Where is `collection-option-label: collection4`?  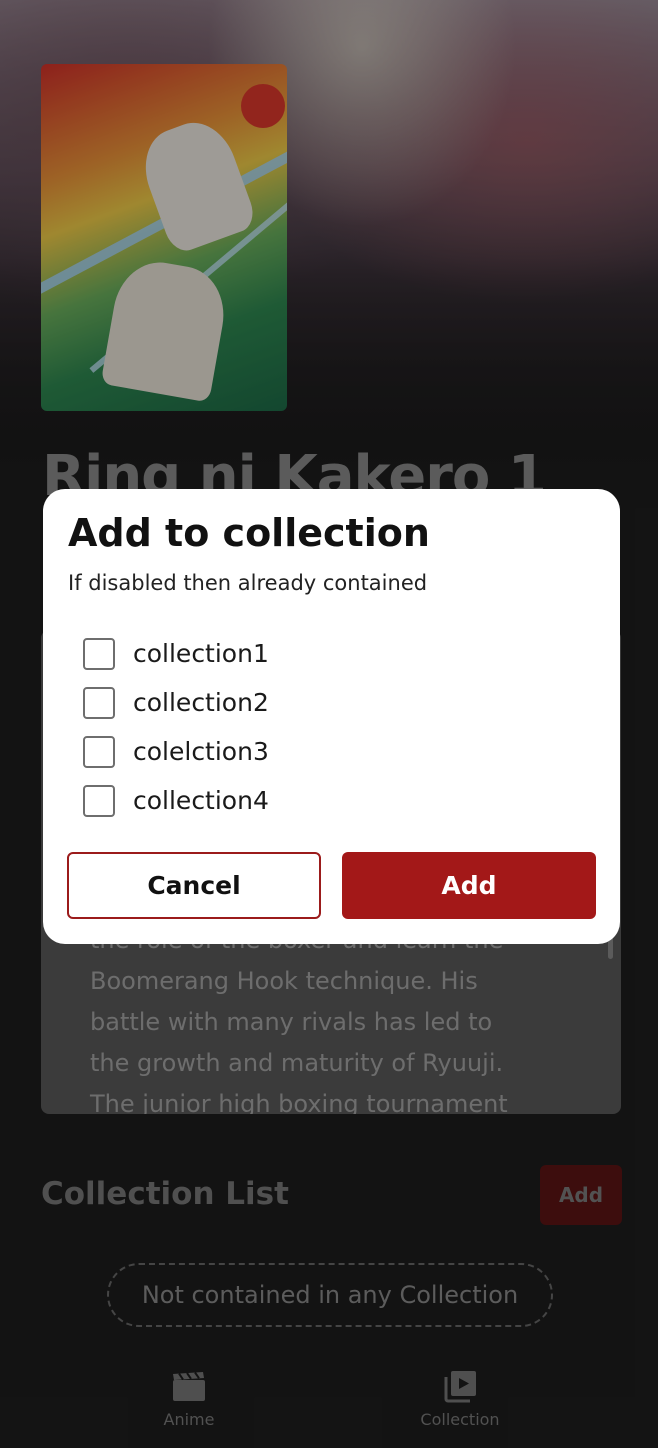
collection-option-label: collection4 is located at coordinates (201, 800).